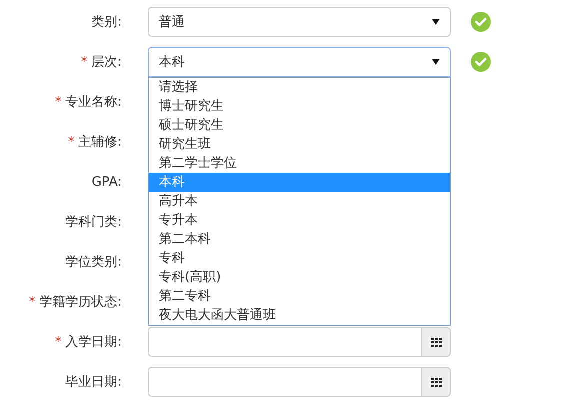  Describe the element at coordinates (299, 163) in the screenshot. I see `dropdown-option: 第二学士学位` at that location.